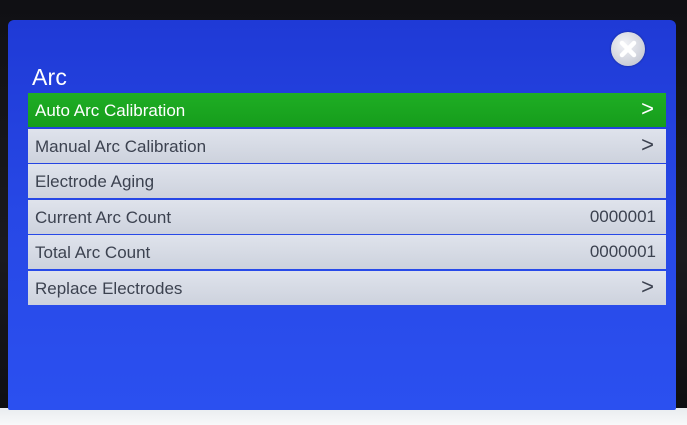 This screenshot has width=687, height=425. I want to click on menu-item-electrode-aging: Electrode Aging, so click(347, 181).